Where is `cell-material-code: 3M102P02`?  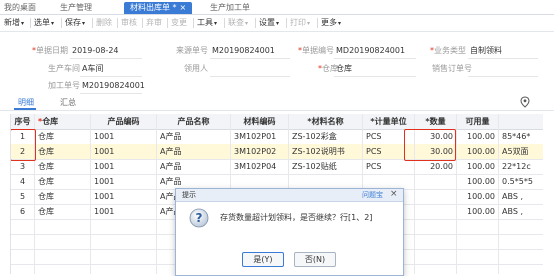
cell-material-code: 3M102P02 is located at coordinates (260, 151).